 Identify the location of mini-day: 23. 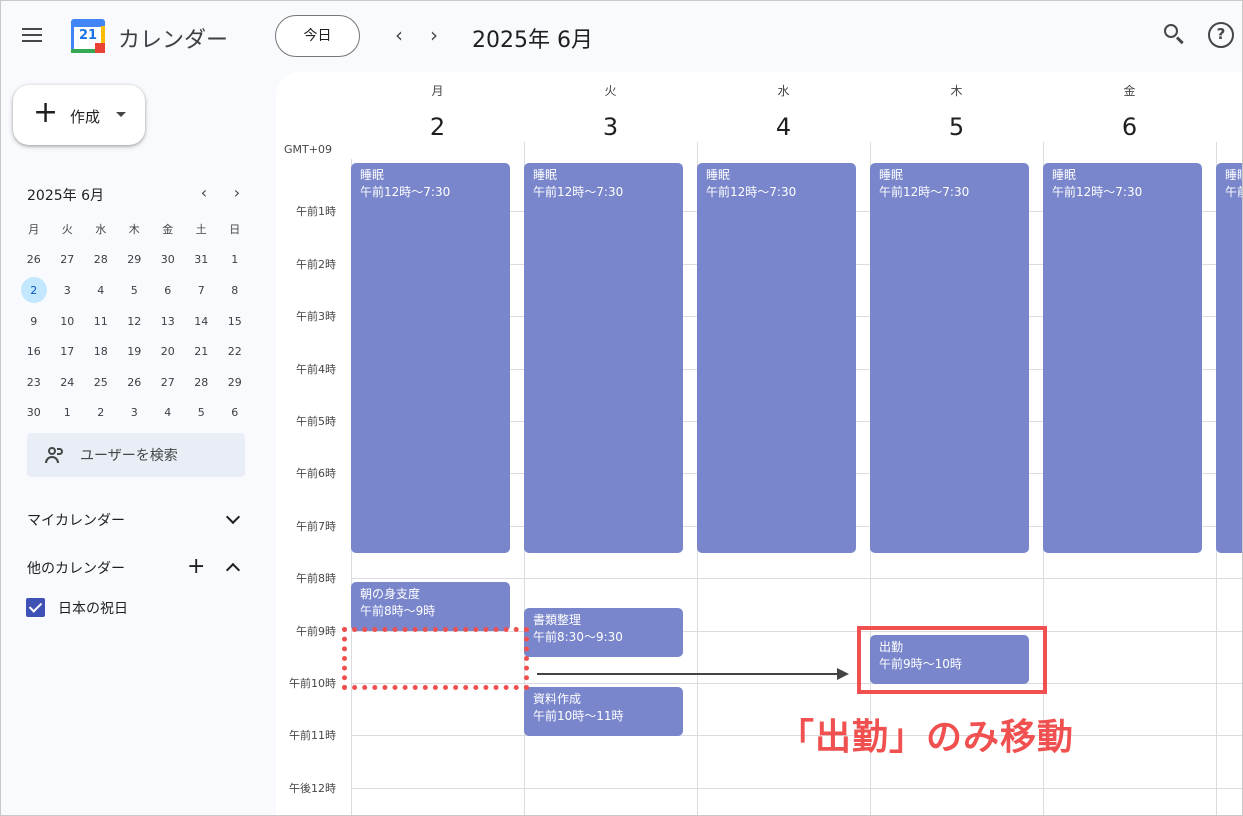
(34, 382).